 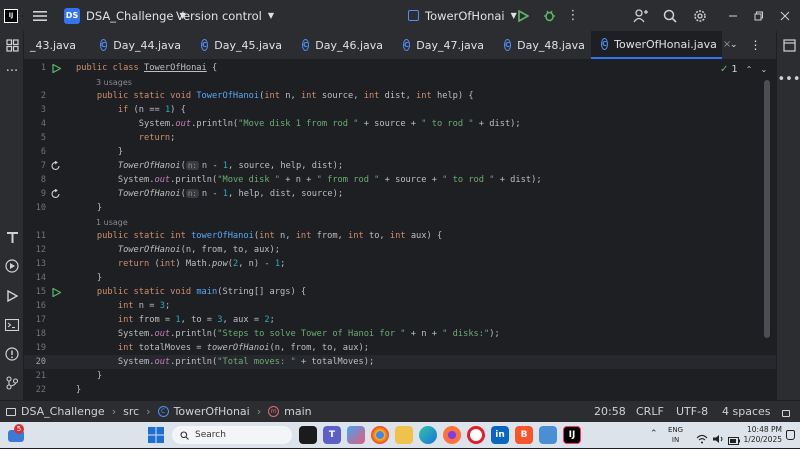 I want to click on file-explorer-icon, so click(x=404, y=435).